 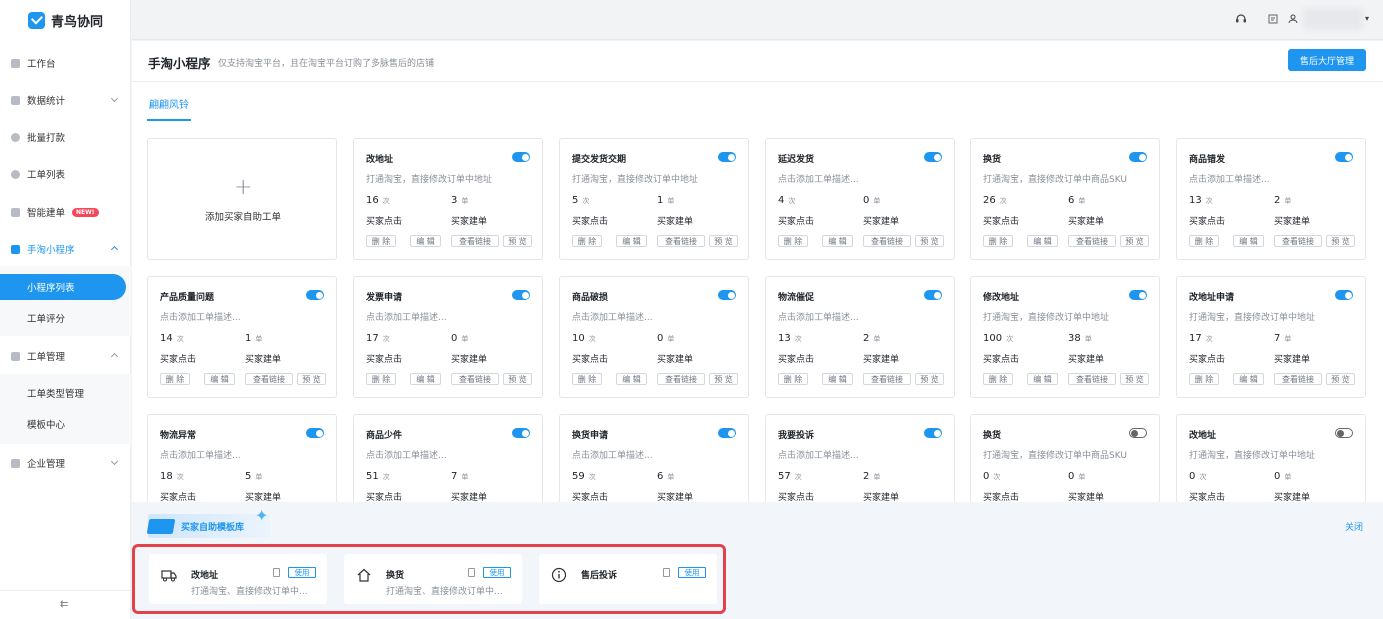 I want to click on nav-enterprise-mgmt: 企业管理, so click(x=65, y=463).